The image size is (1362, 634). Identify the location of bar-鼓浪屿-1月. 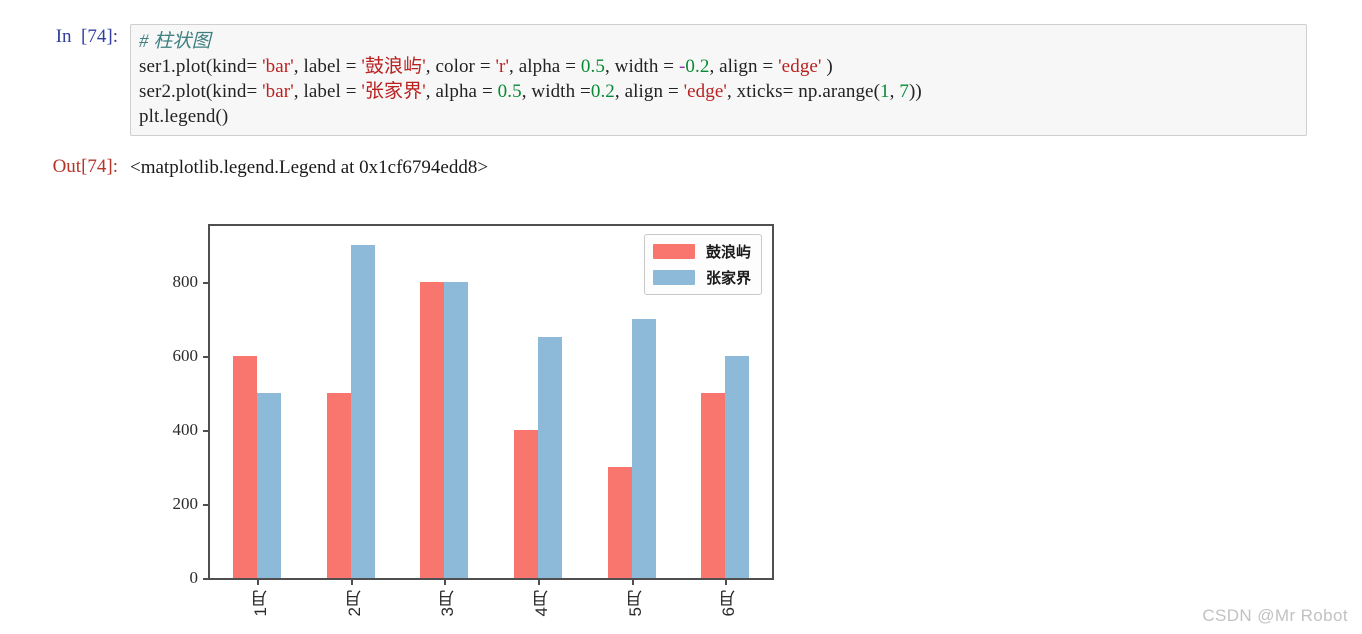
(244, 466).